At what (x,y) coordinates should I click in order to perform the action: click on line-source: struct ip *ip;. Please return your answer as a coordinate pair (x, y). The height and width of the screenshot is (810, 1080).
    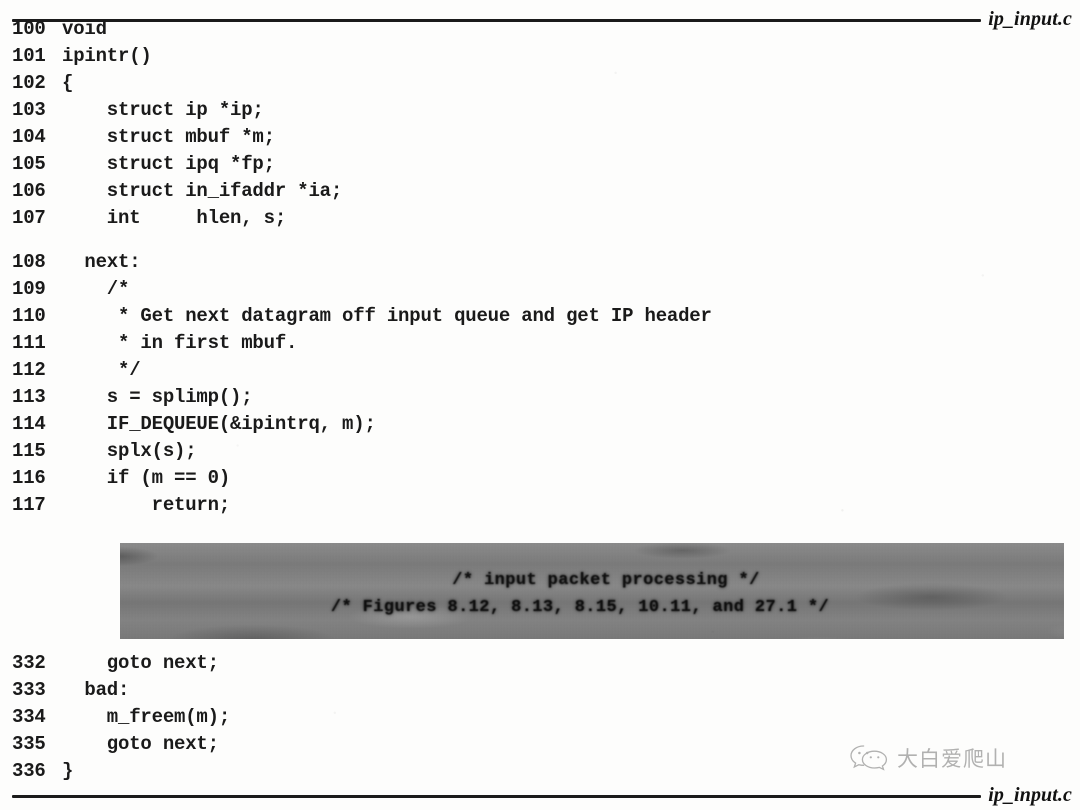
    Looking at the image, I should click on (163, 110).